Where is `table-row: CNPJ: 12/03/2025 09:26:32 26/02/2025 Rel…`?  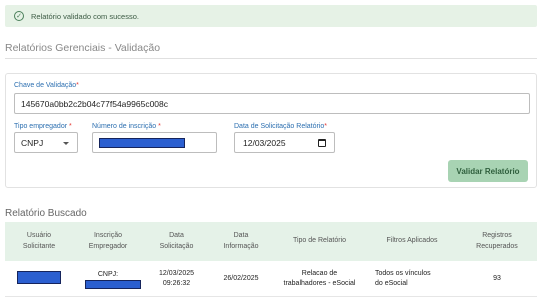
table-row: CNPJ: 12/03/2025 09:26:32 26/02/2025 Rel… is located at coordinates (271, 279).